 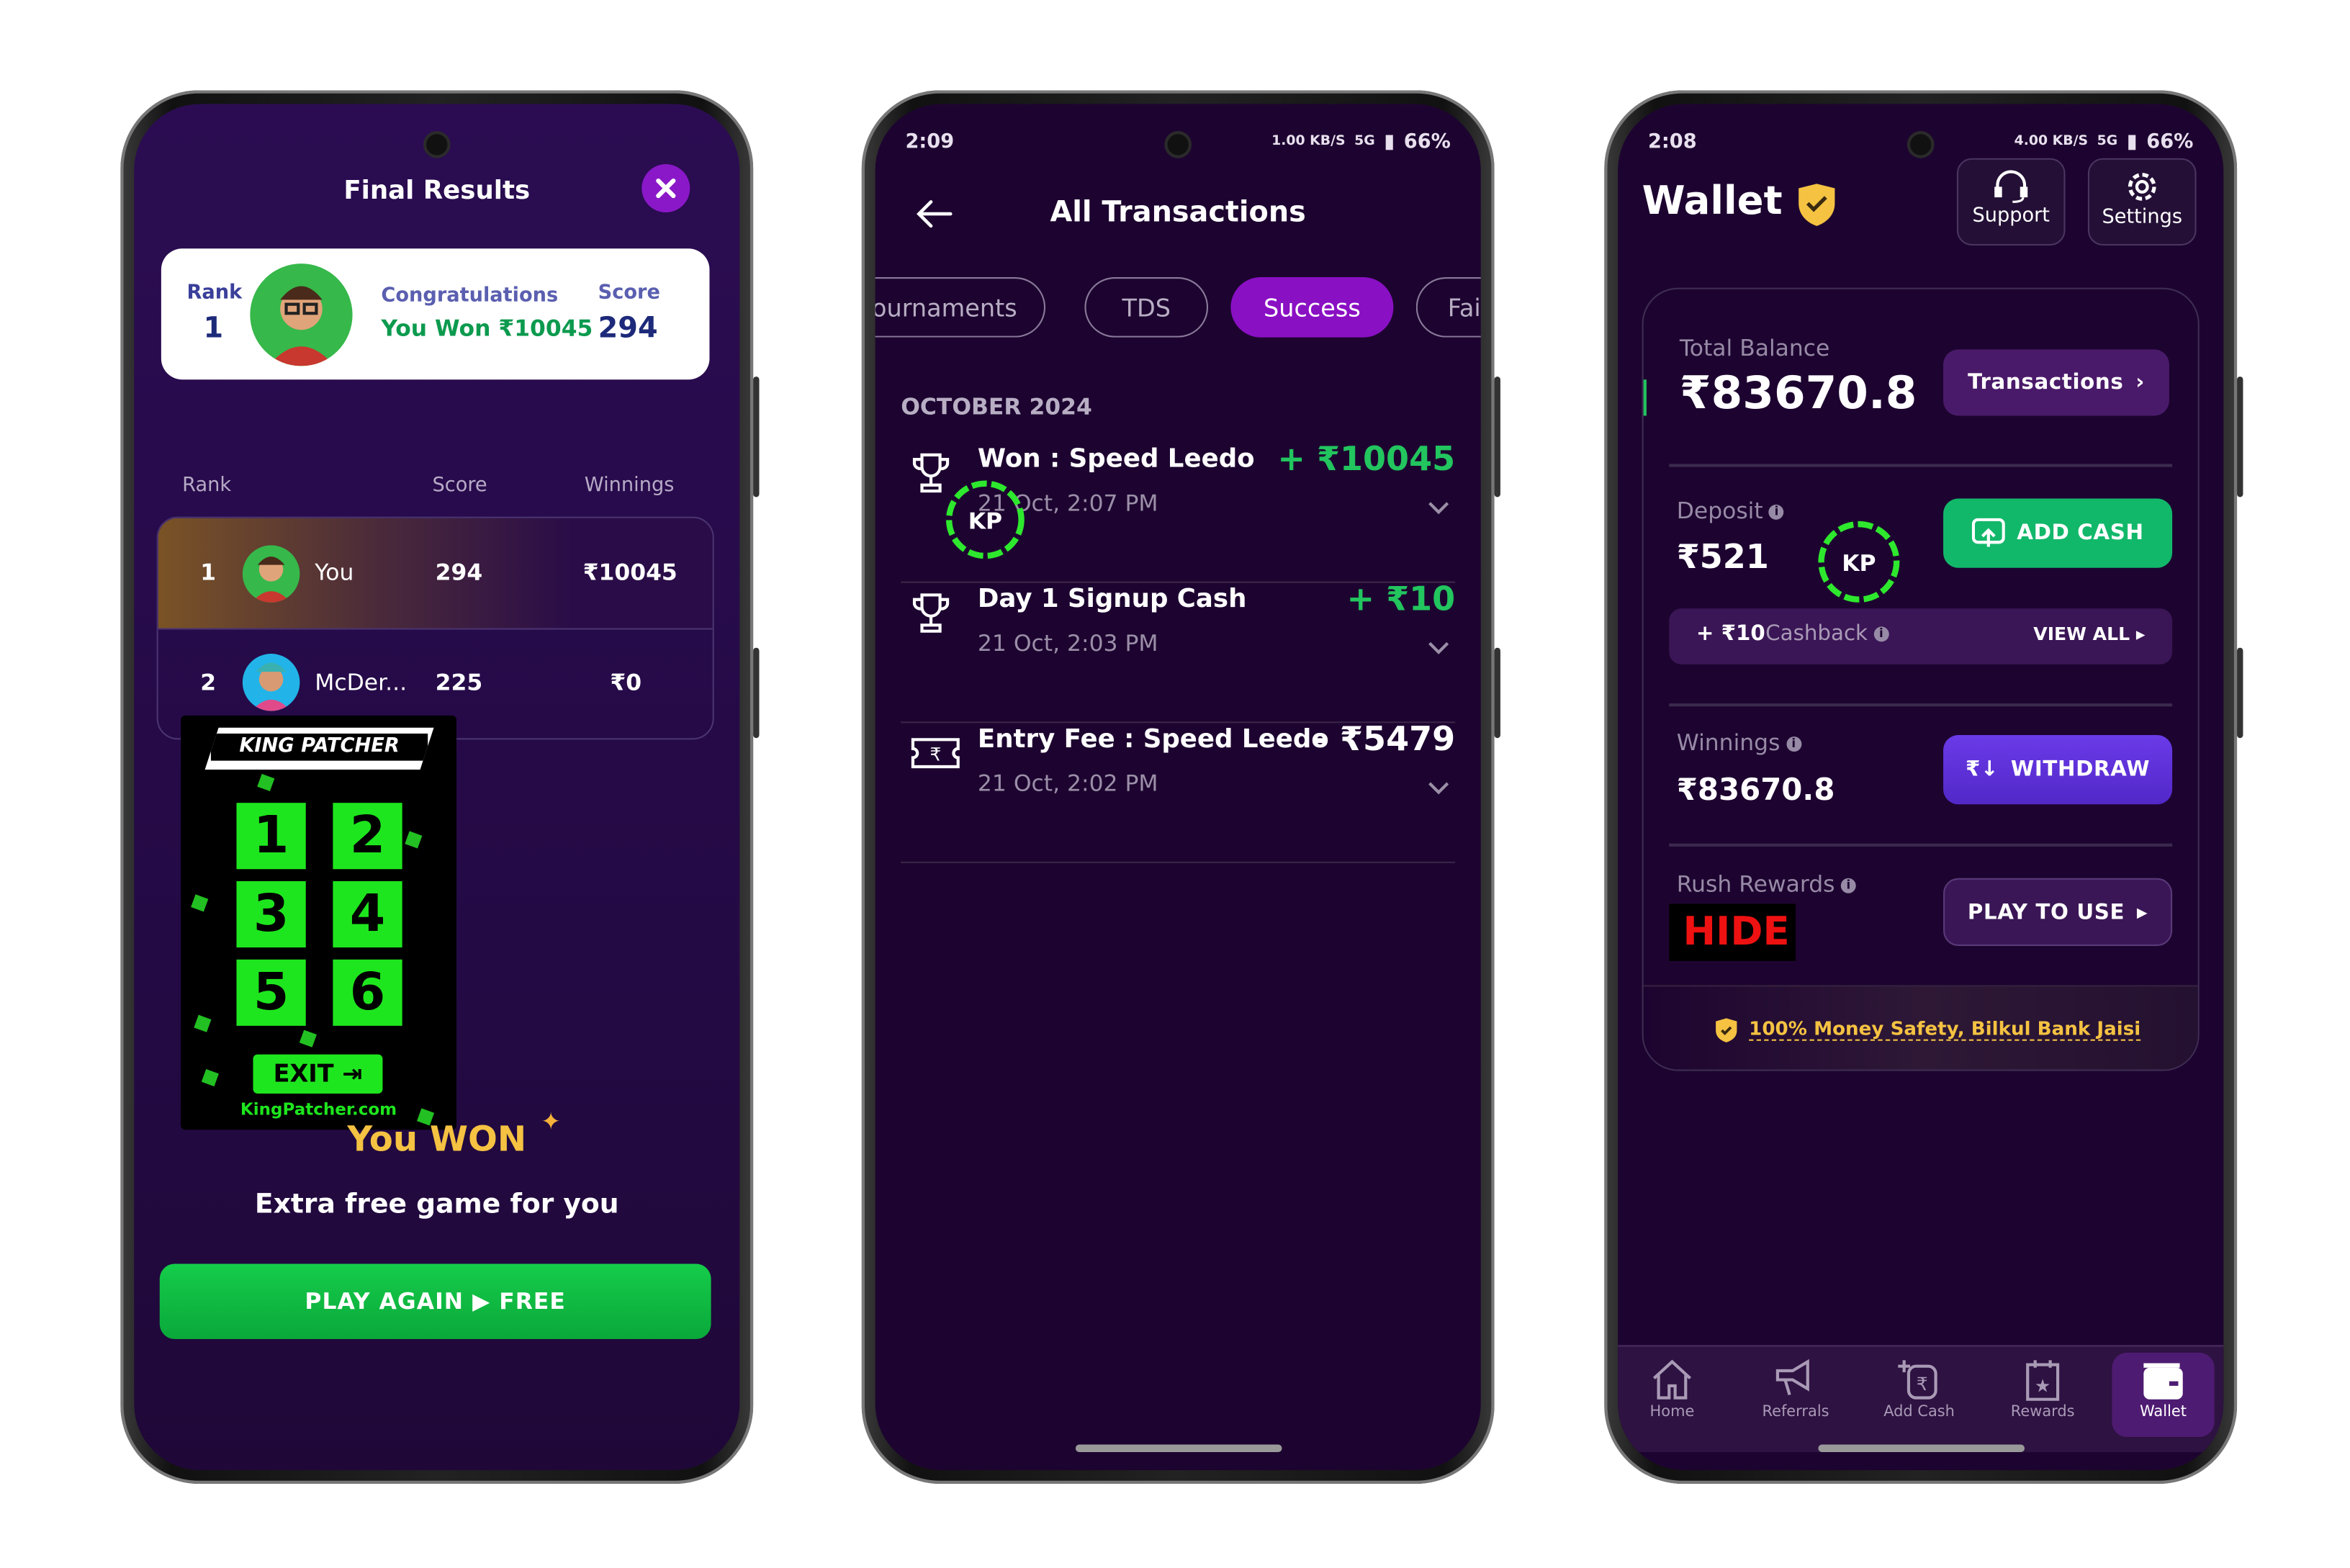 I want to click on patcher-exit-button: EXIT ⇥, so click(x=318, y=1074).